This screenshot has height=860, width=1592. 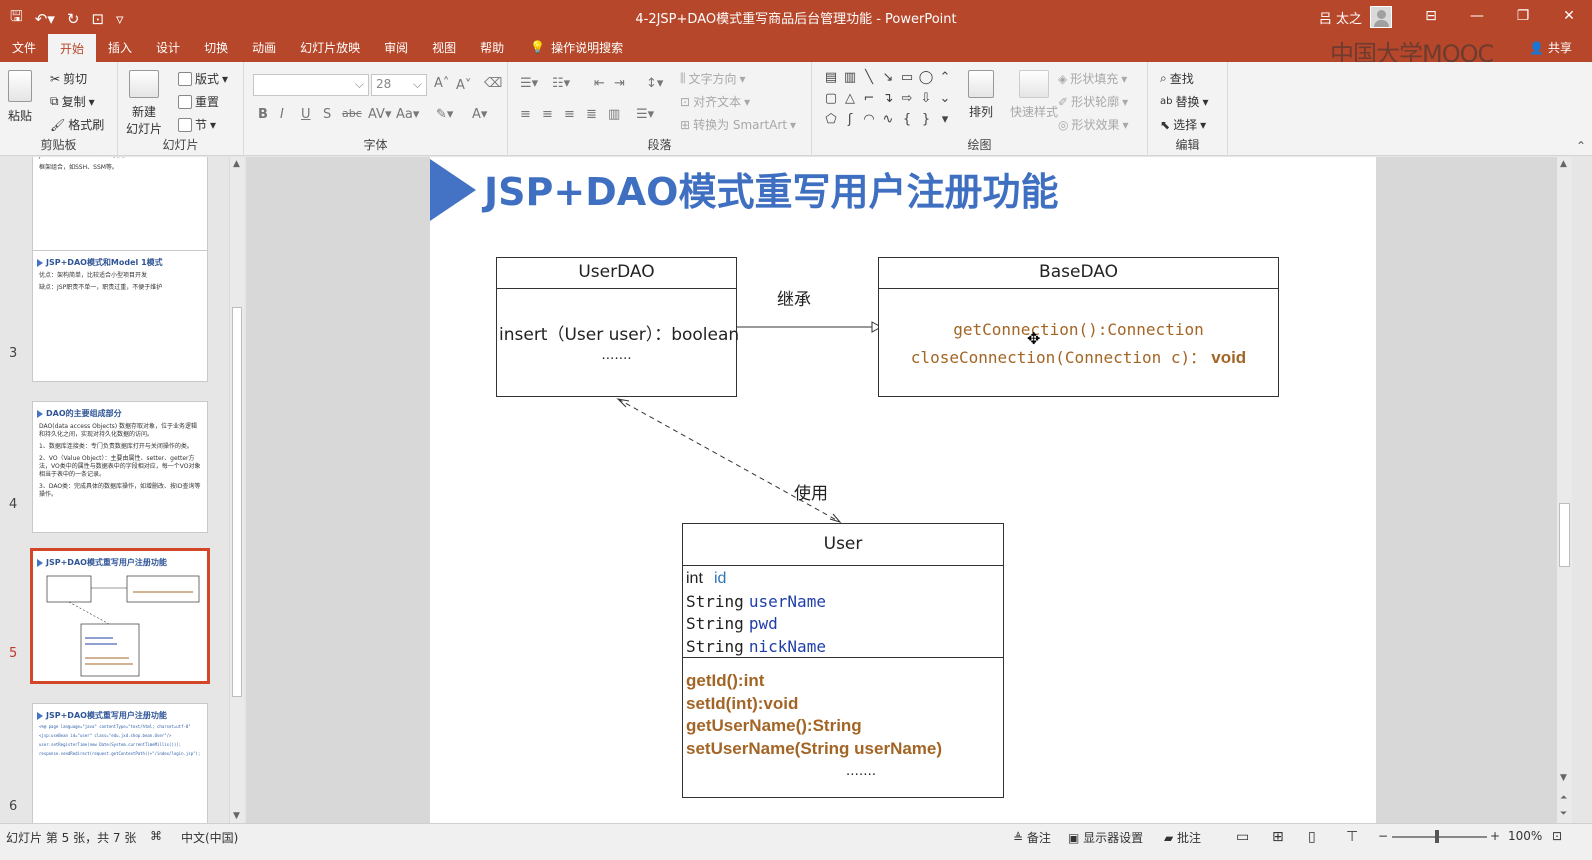 I want to click on line-spacing-icon: ↕▾, so click(x=654, y=83).